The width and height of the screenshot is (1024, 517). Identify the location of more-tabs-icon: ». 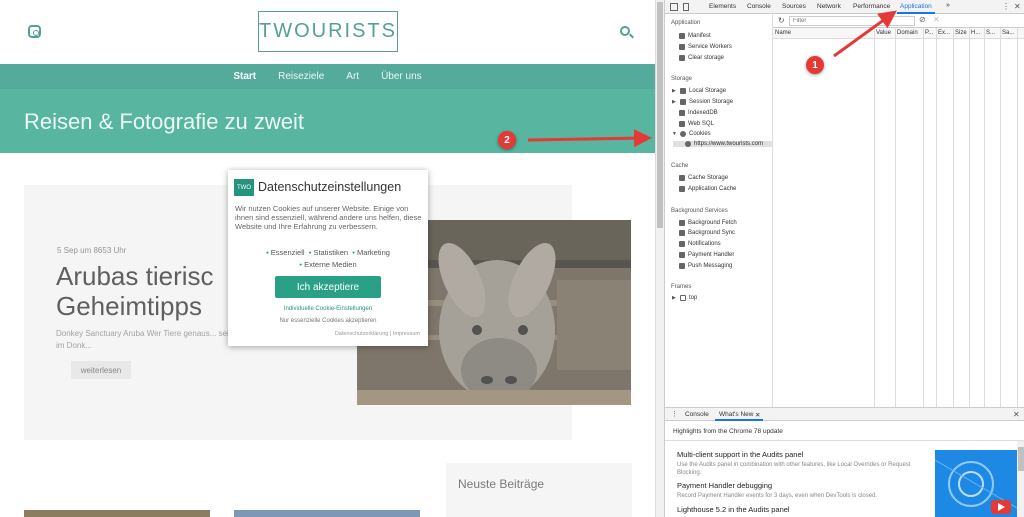
(948, 5).